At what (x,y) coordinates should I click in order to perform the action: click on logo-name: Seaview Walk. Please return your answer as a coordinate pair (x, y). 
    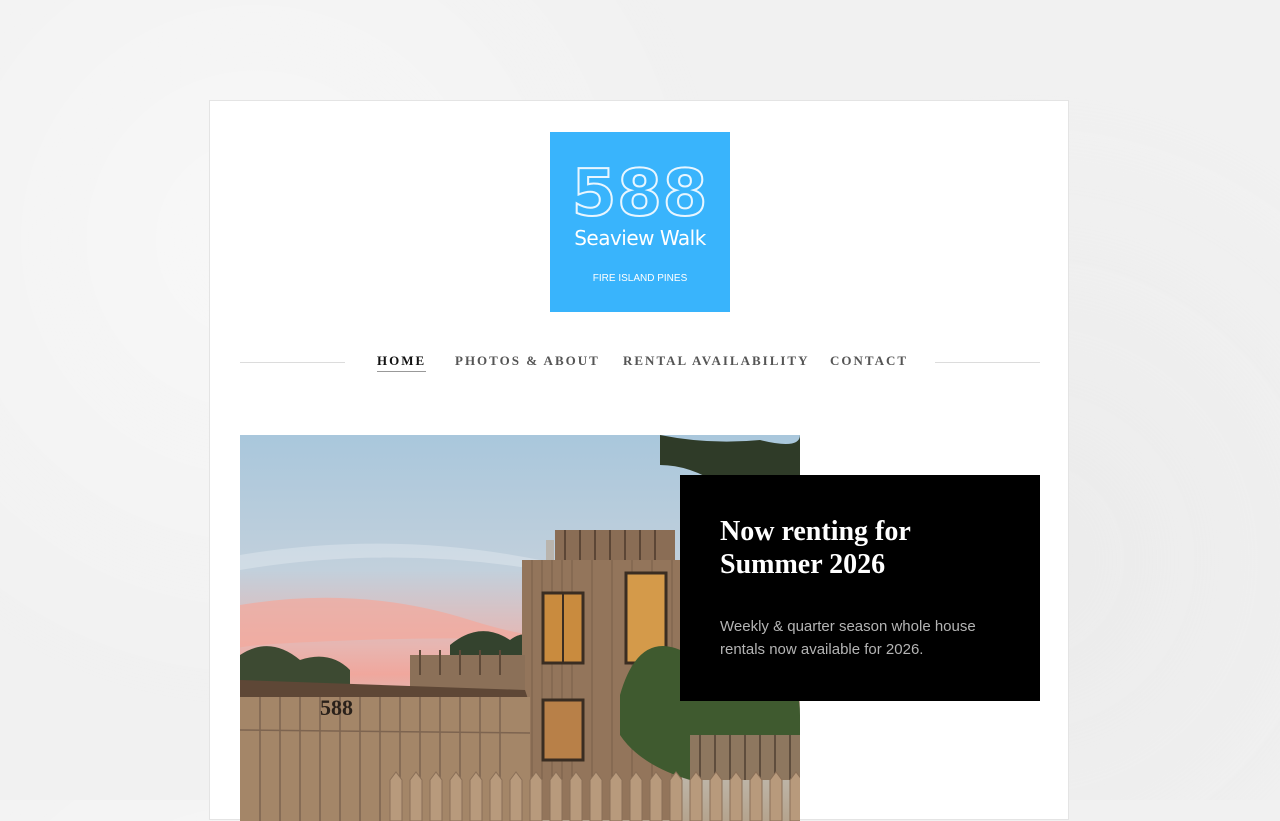
    Looking at the image, I should click on (640, 238).